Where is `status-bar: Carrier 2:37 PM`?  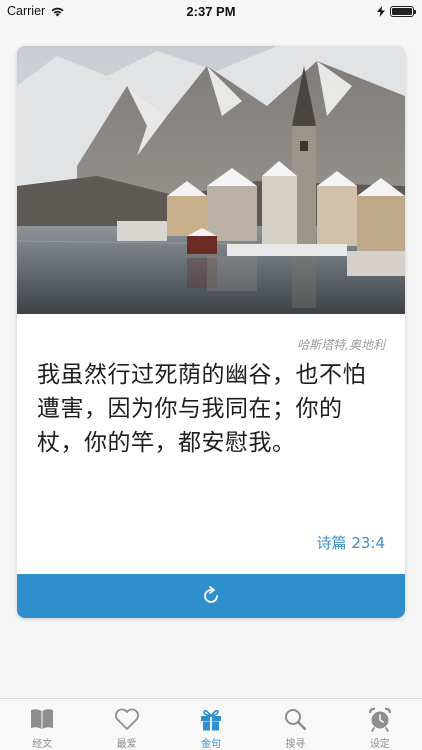 status-bar: Carrier 2:37 PM is located at coordinates (211, 11).